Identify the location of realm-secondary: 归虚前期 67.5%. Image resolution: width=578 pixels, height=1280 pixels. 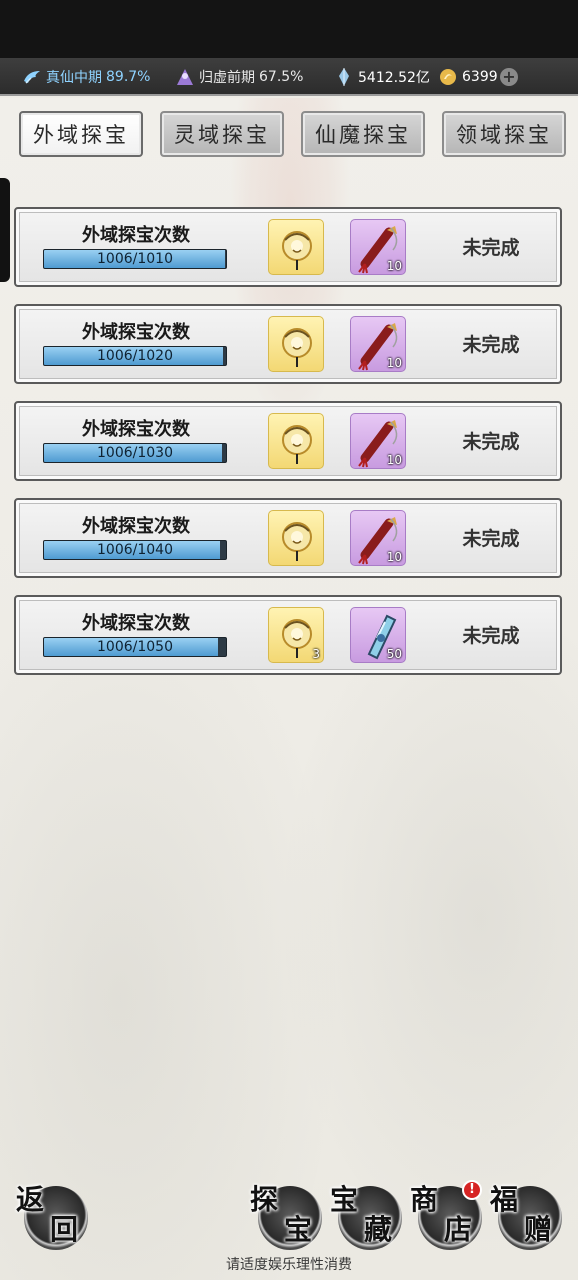
(239, 77).